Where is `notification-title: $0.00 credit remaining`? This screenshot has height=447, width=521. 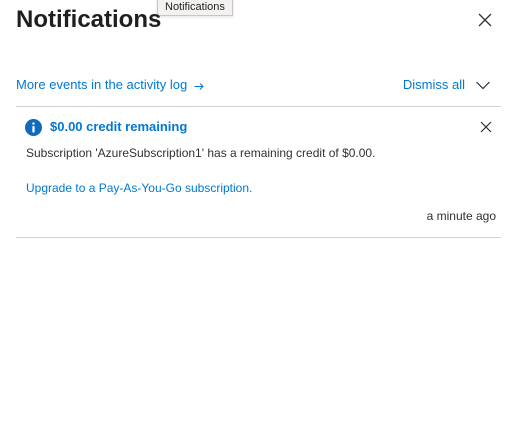
notification-title: $0.00 credit remaining is located at coordinates (118, 127).